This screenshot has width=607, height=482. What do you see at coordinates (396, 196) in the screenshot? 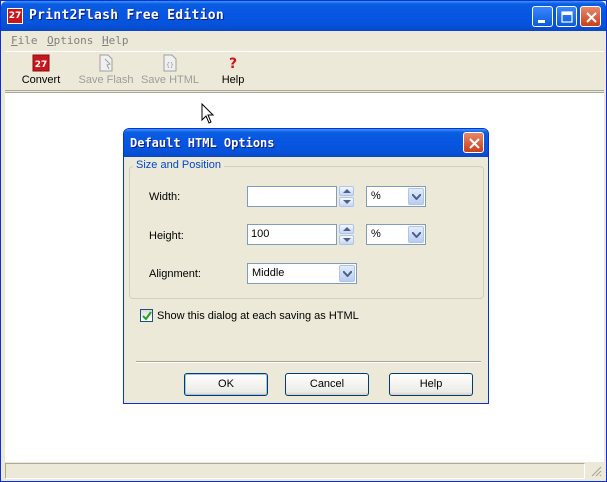
I see `width-unit-select: %` at bounding box center [396, 196].